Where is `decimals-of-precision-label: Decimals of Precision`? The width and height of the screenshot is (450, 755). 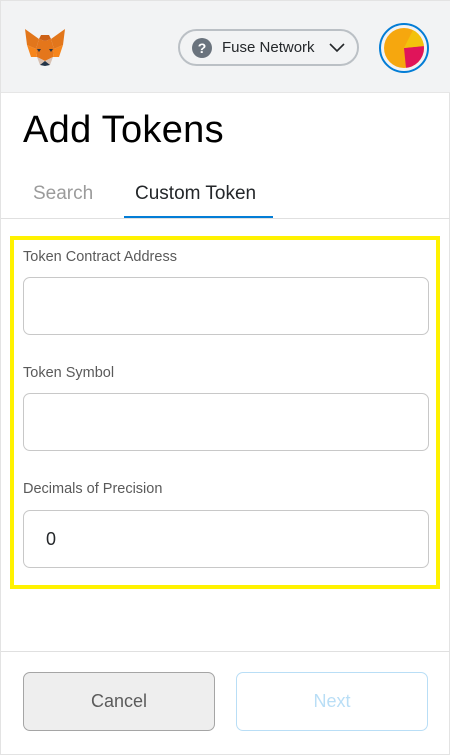 decimals-of-precision-label: Decimals of Precision is located at coordinates (93, 489).